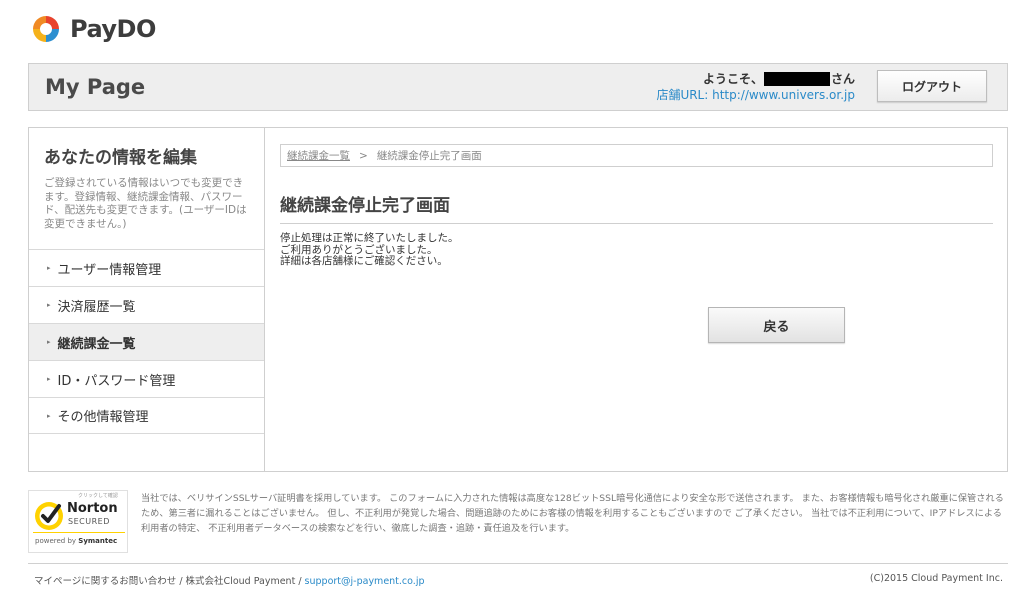  Describe the element at coordinates (79, 532) in the screenshot. I see `divider` at that location.